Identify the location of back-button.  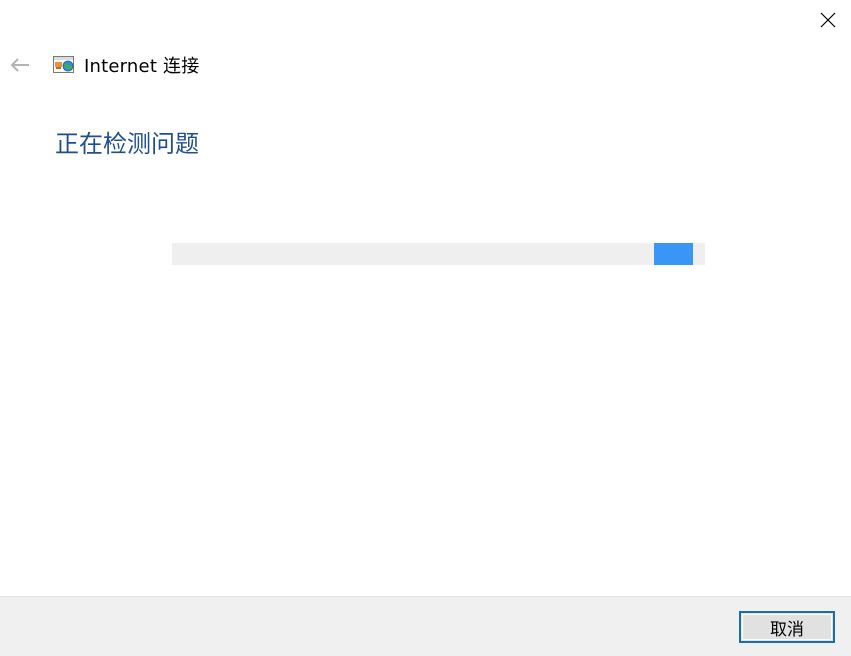
(20, 65).